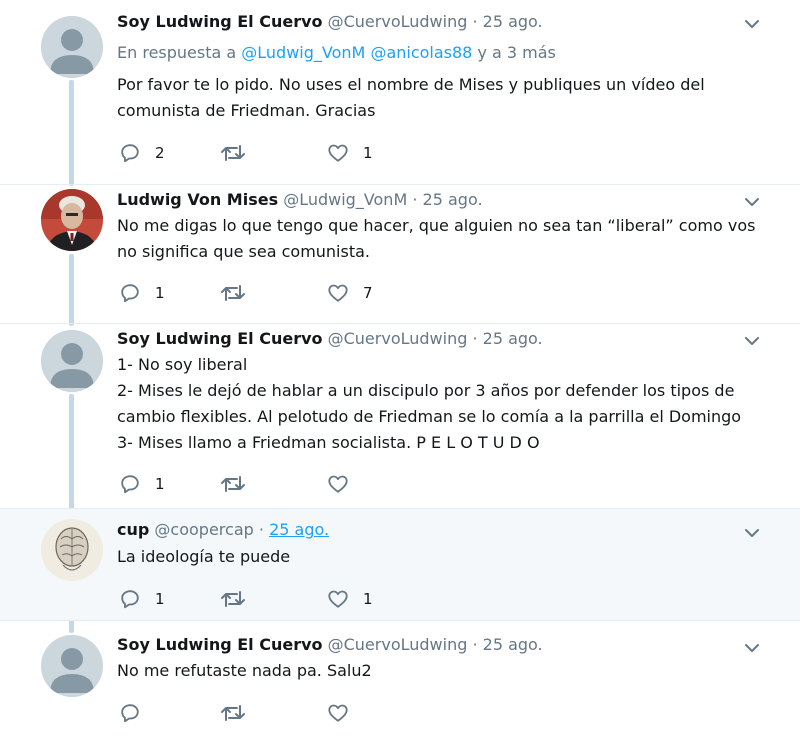 The image size is (800, 736). What do you see at coordinates (267, 599) in the screenshot?
I see `tweet-actions: 1 1` at bounding box center [267, 599].